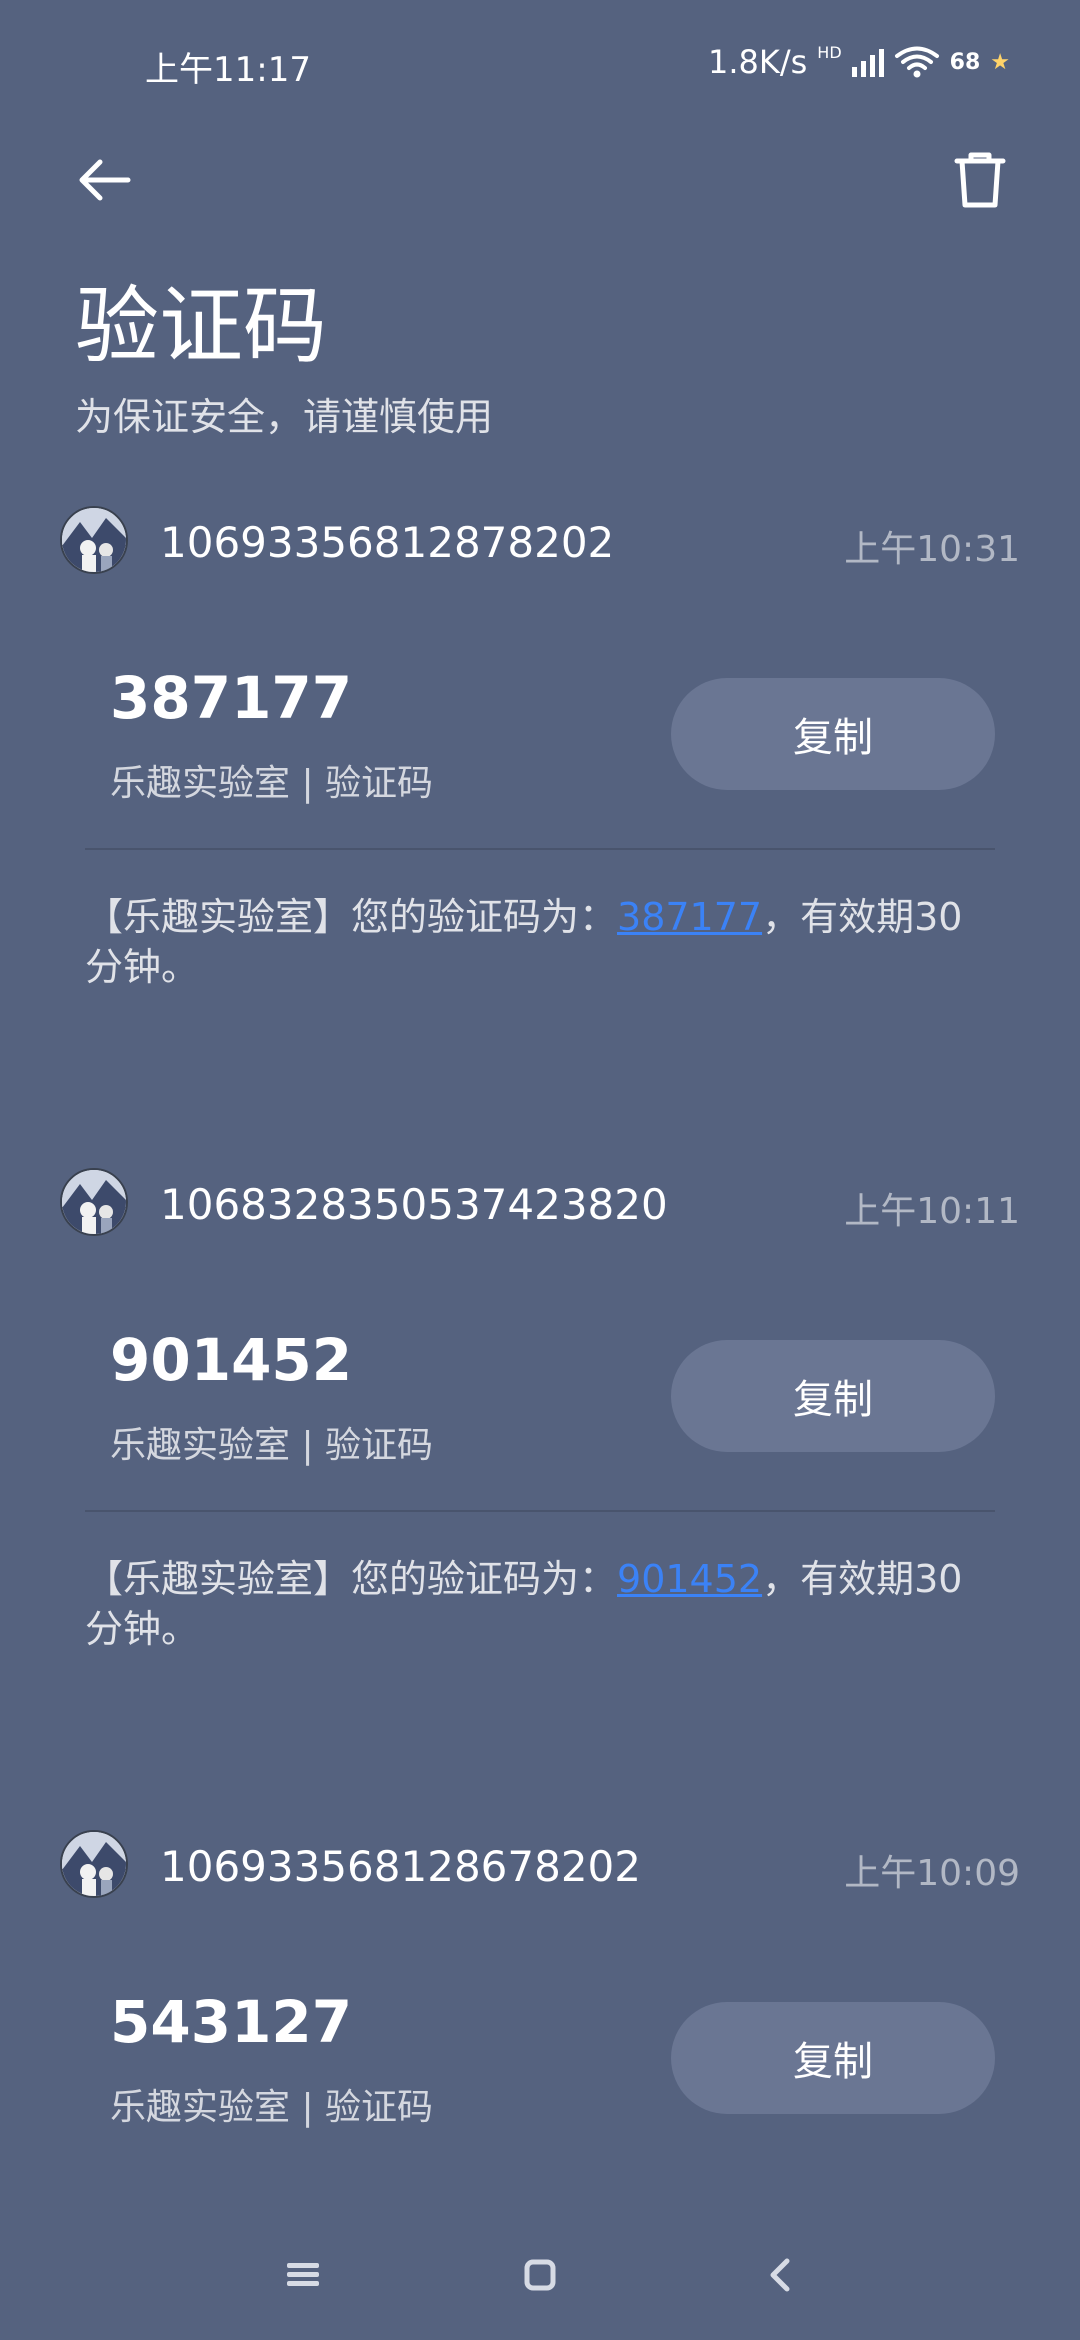 The image size is (1080, 2340). Describe the element at coordinates (829, 52) in the screenshot. I see `hd-label: HD` at that location.